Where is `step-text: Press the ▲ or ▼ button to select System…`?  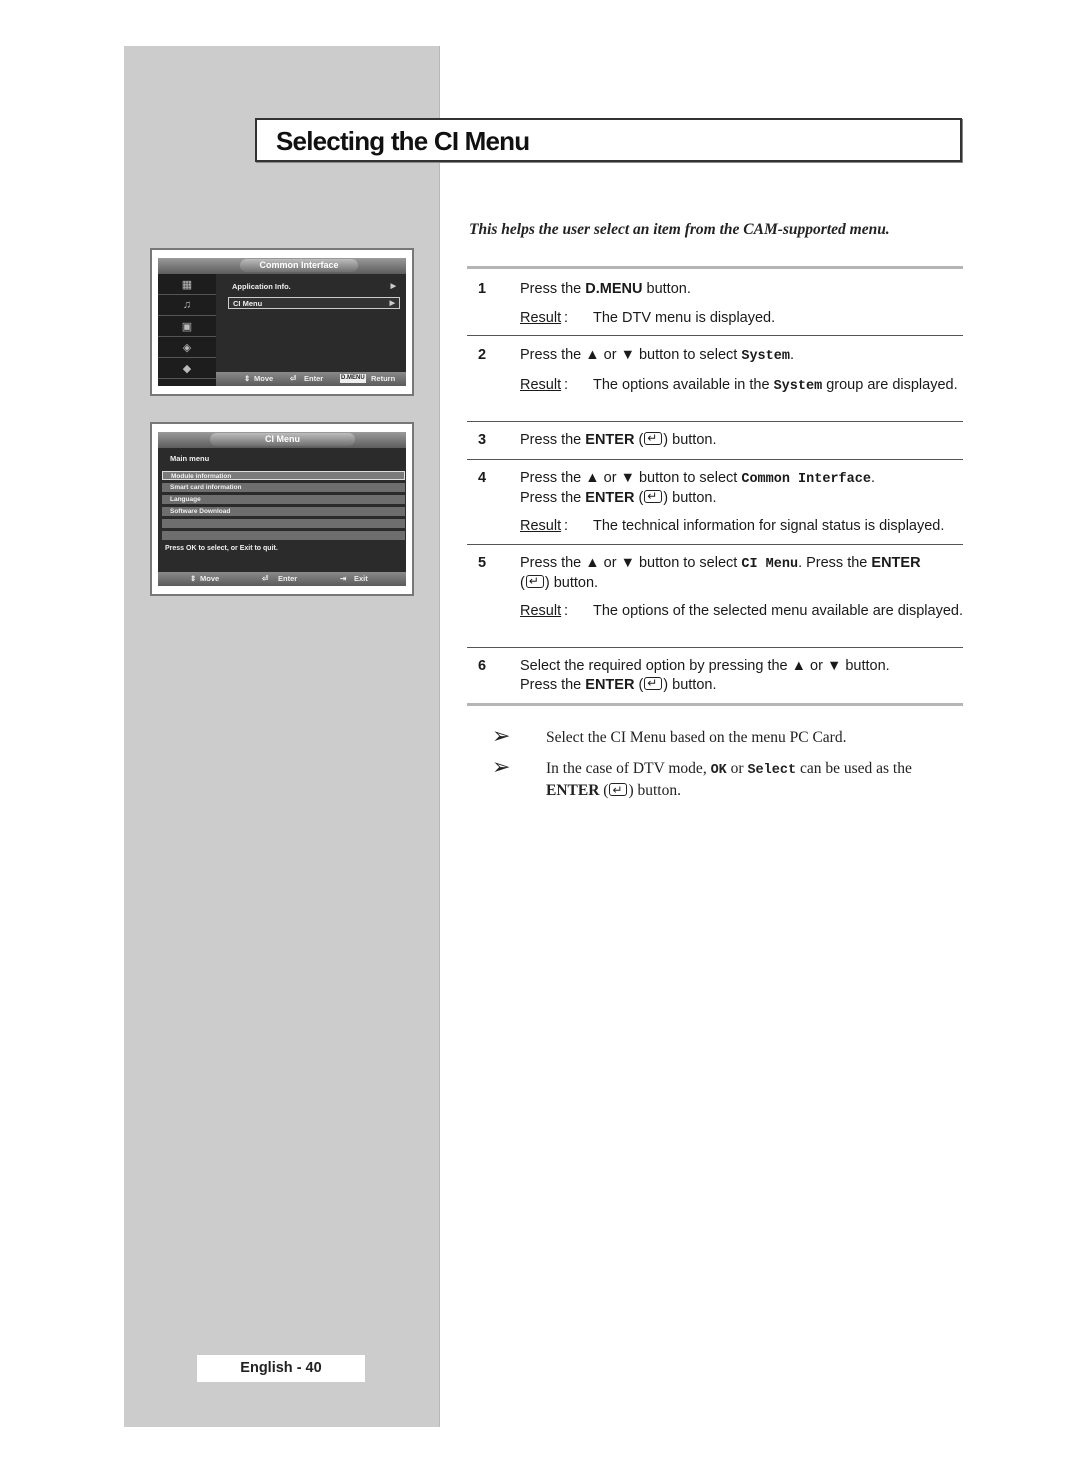 step-text: Press the ▲ or ▼ button to select System… is located at coordinates (657, 355).